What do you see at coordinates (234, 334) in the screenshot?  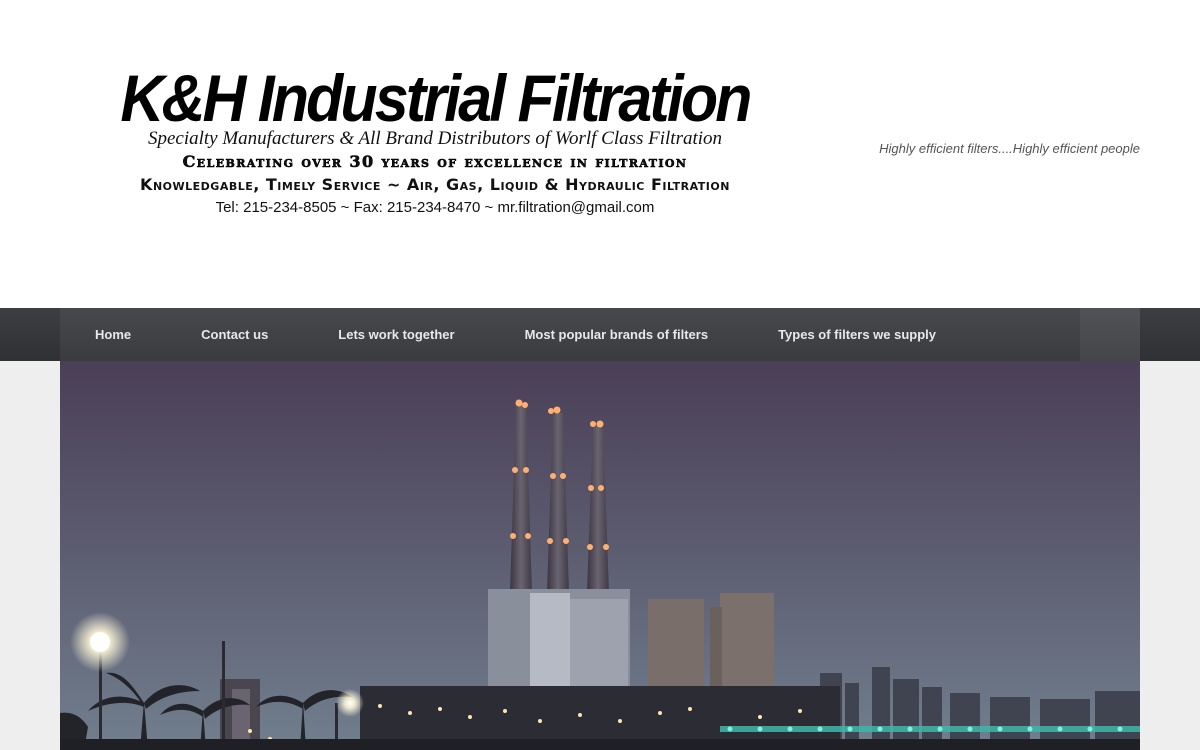 I see `nav-item-contact-us: Contact us` at bounding box center [234, 334].